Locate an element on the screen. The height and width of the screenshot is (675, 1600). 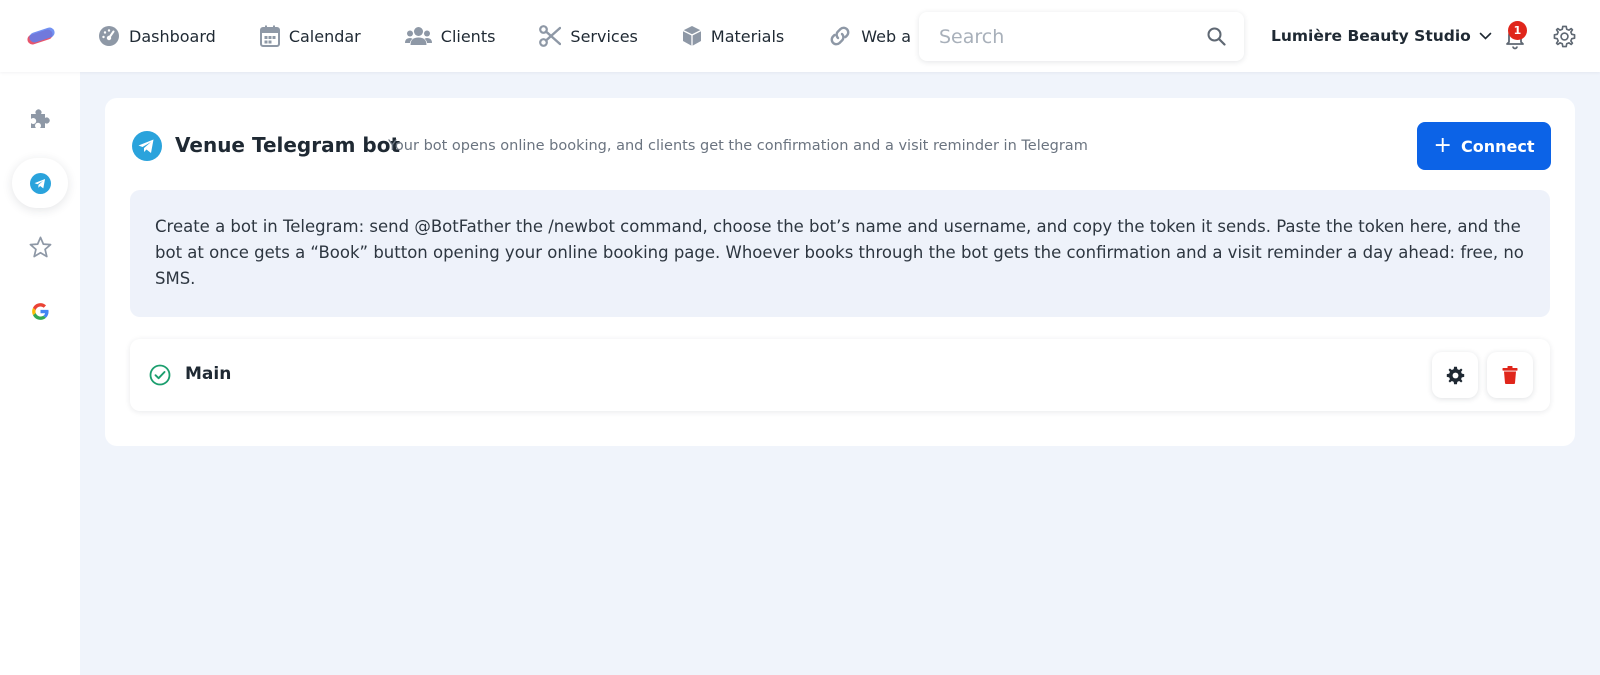
users-icon is located at coordinates (418, 36).